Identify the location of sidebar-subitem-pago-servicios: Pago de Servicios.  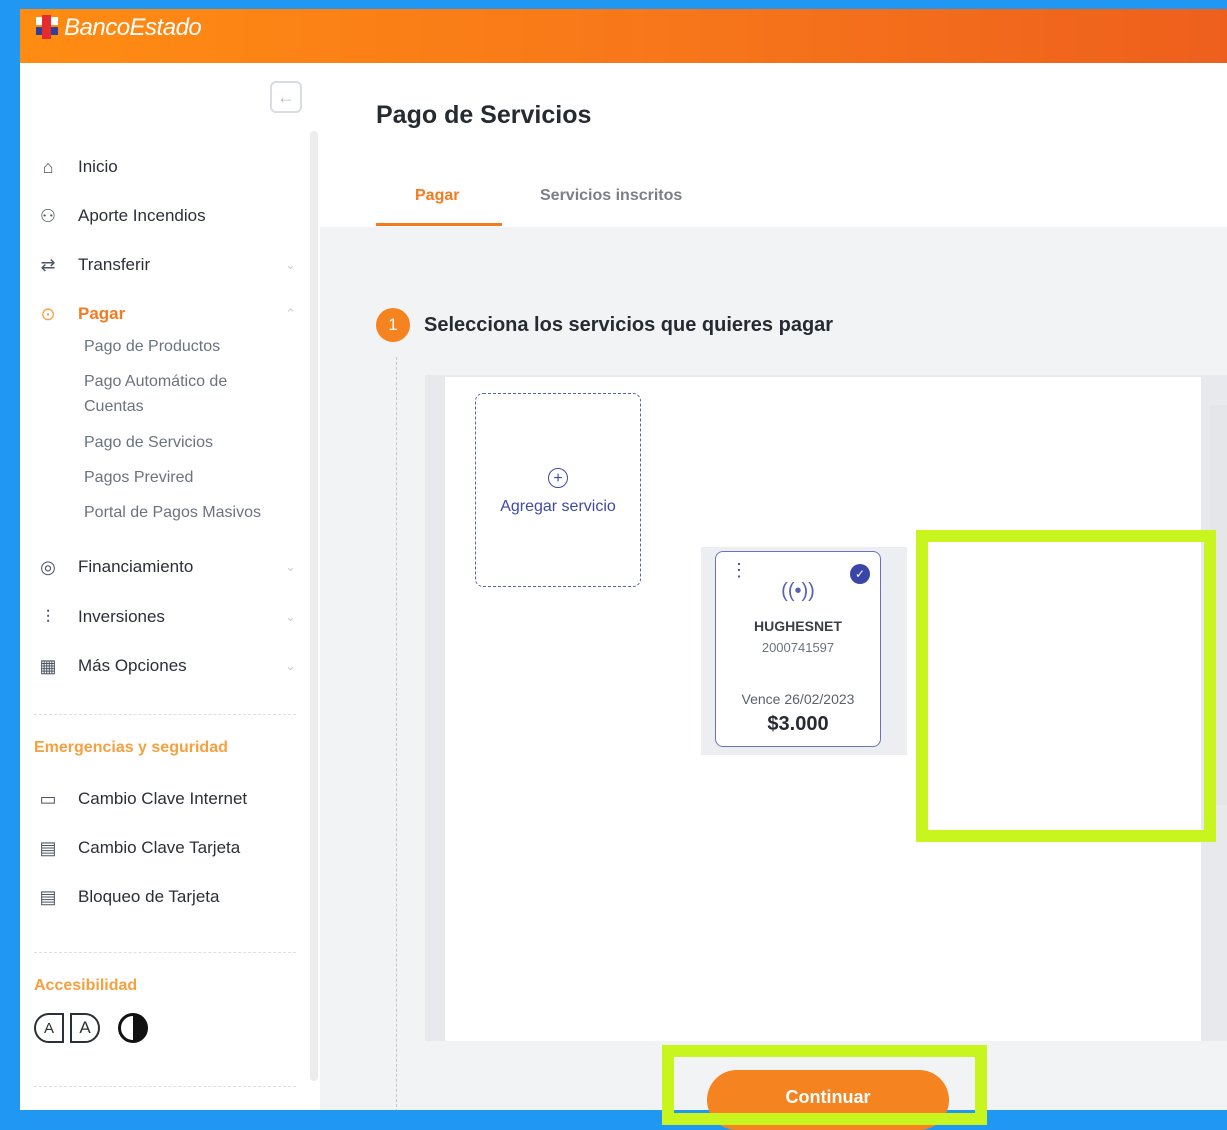
(184, 442).